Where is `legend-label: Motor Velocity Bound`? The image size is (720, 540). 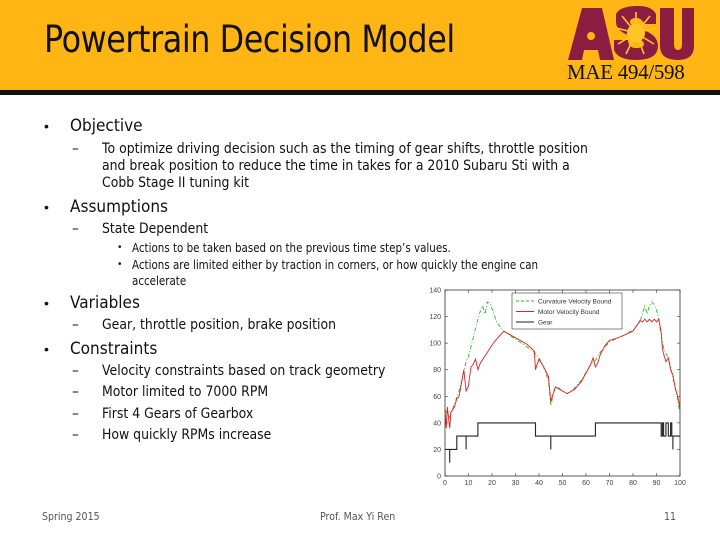 legend-label: Motor Velocity Bound is located at coordinates (569, 312).